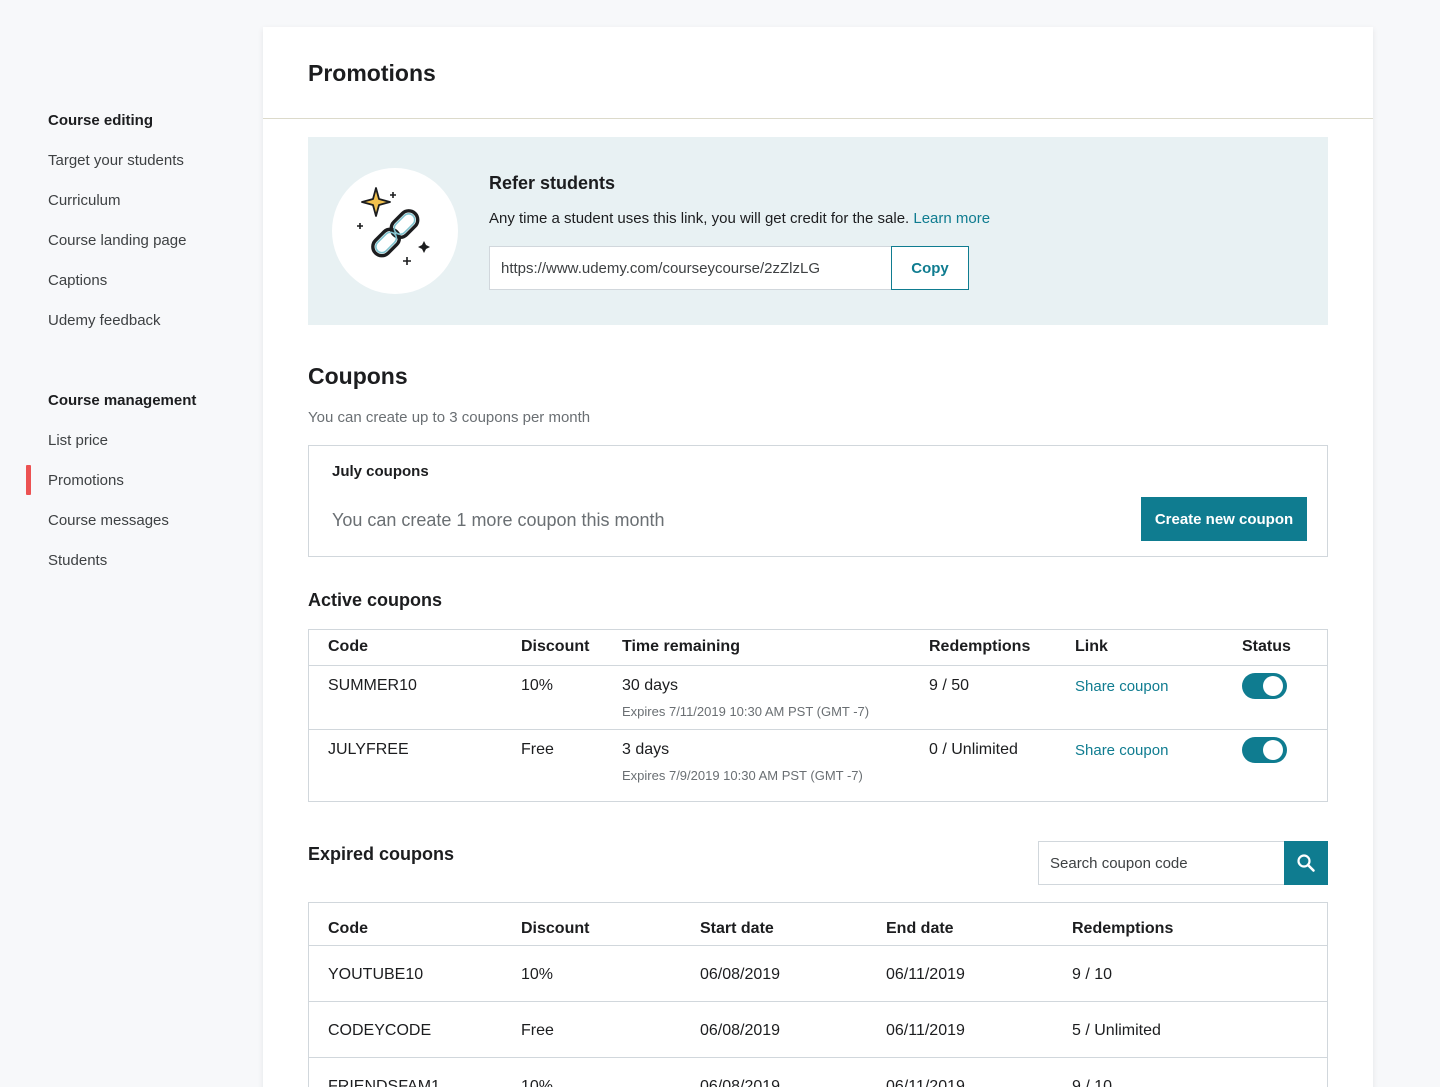 This screenshot has width=1440, height=1087. I want to click on coupon-code: YOUTUBE10, so click(376, 974).